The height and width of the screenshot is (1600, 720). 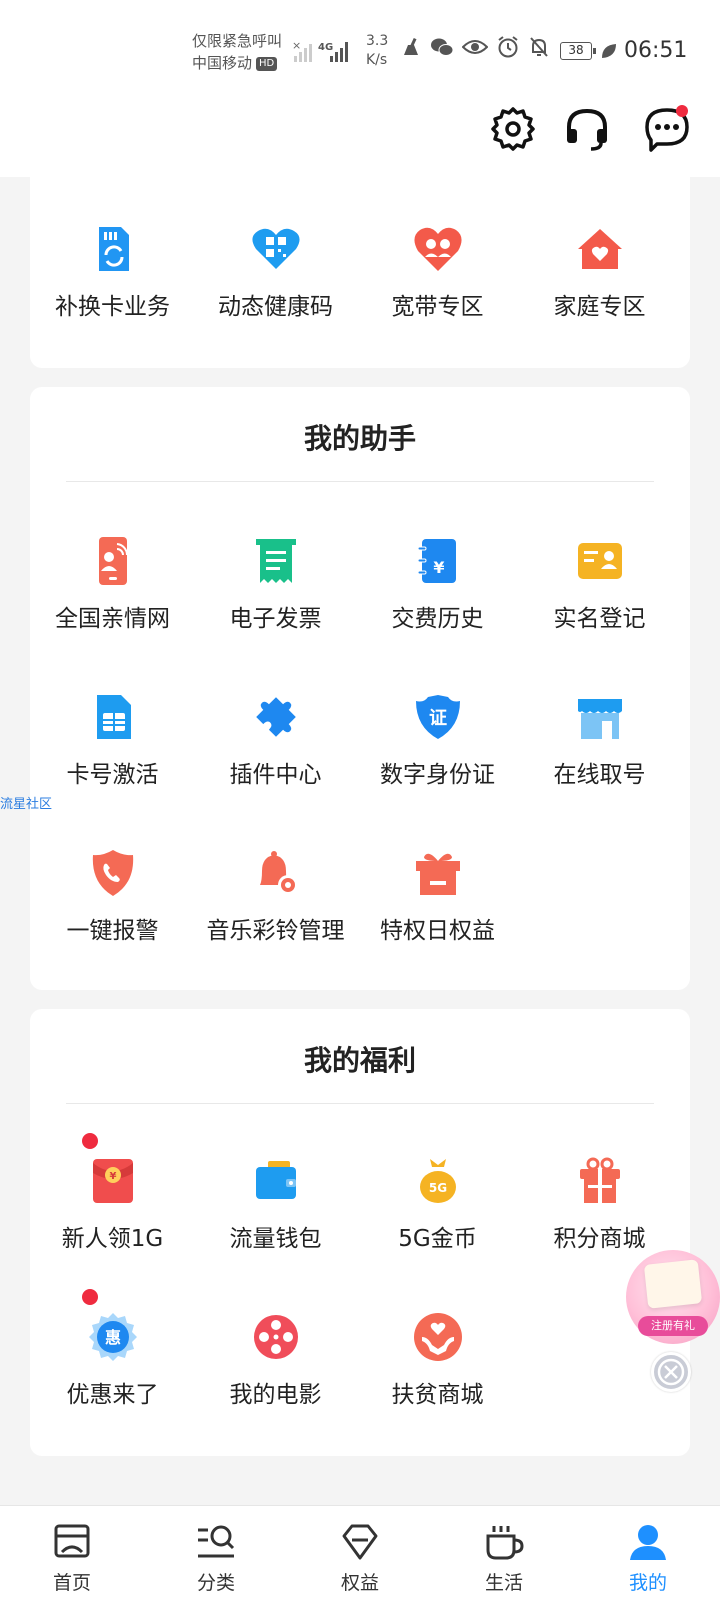 What do you see at coordinates (437, 307) in the screenshot?
I see `grid-item-label: 宽带专区` at bounding box center [437, 307].